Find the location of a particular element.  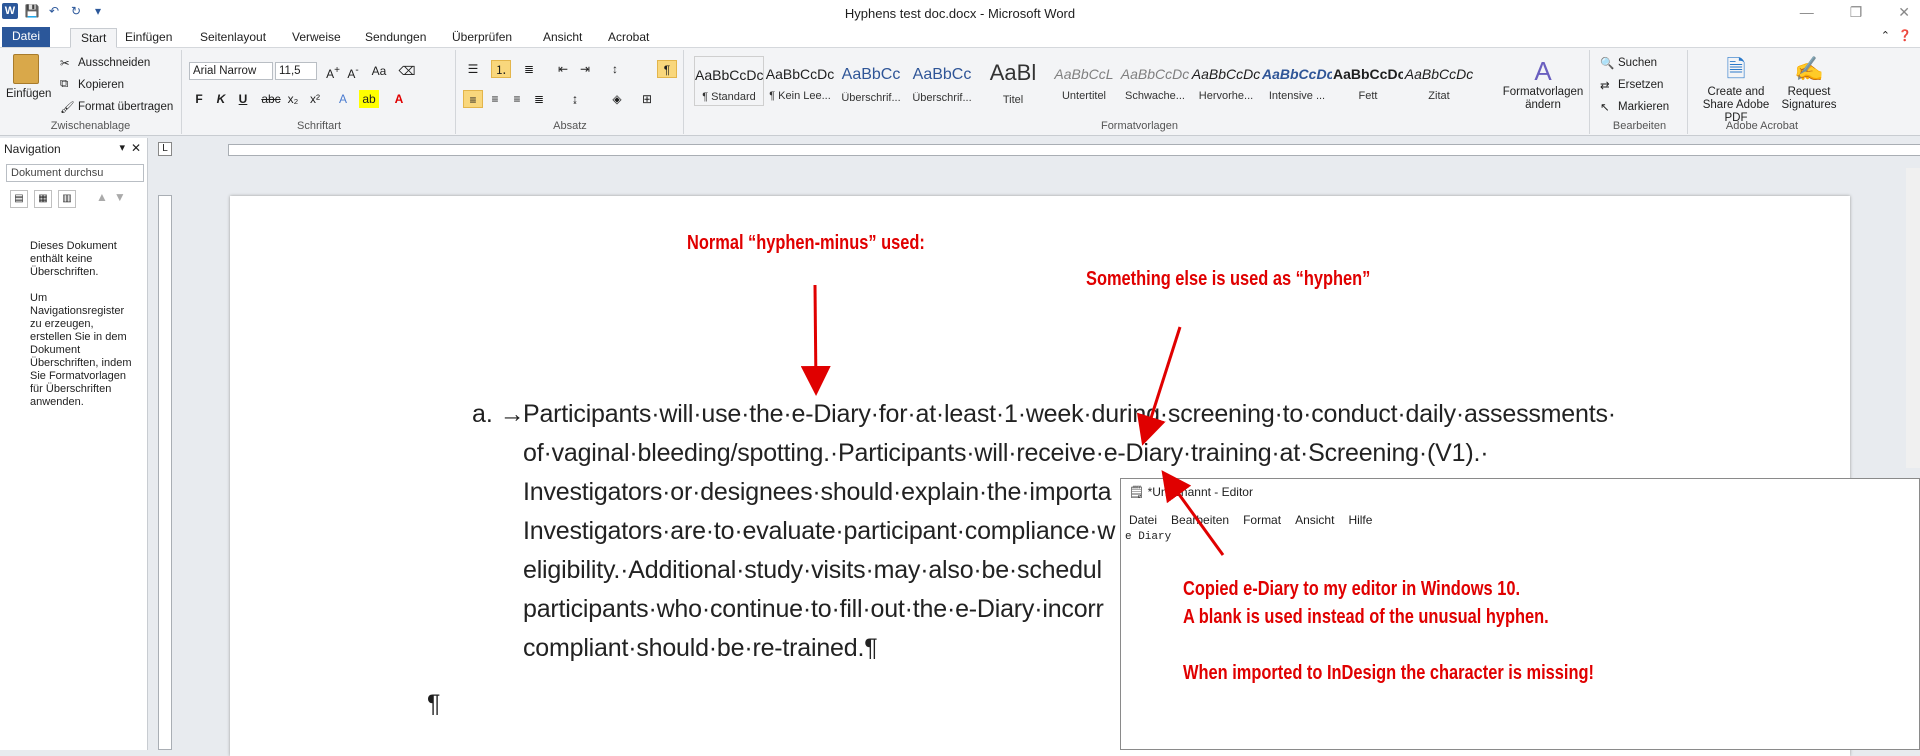

underline-button: U is located at coordinates (243, 99).